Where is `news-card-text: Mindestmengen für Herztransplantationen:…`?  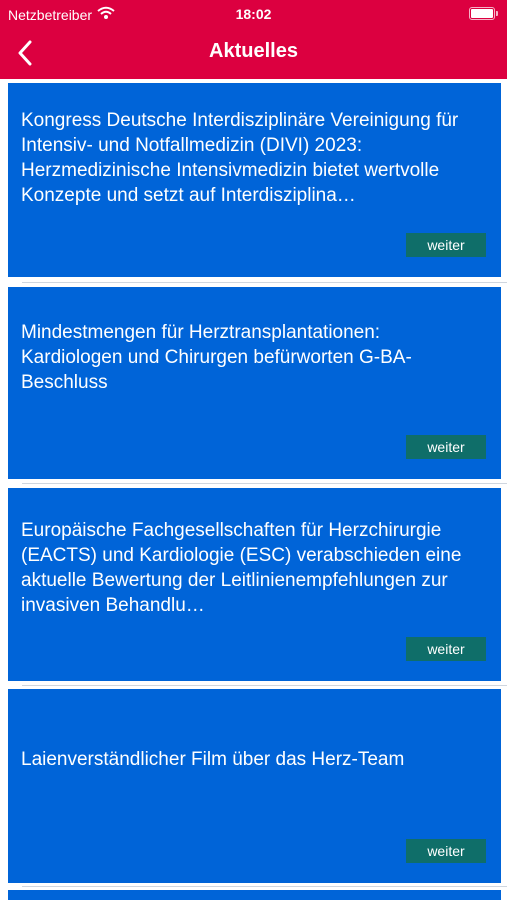 news-card-text: Mindestmengen für Herztransplantationen:… is located at coordinates (216, 357).